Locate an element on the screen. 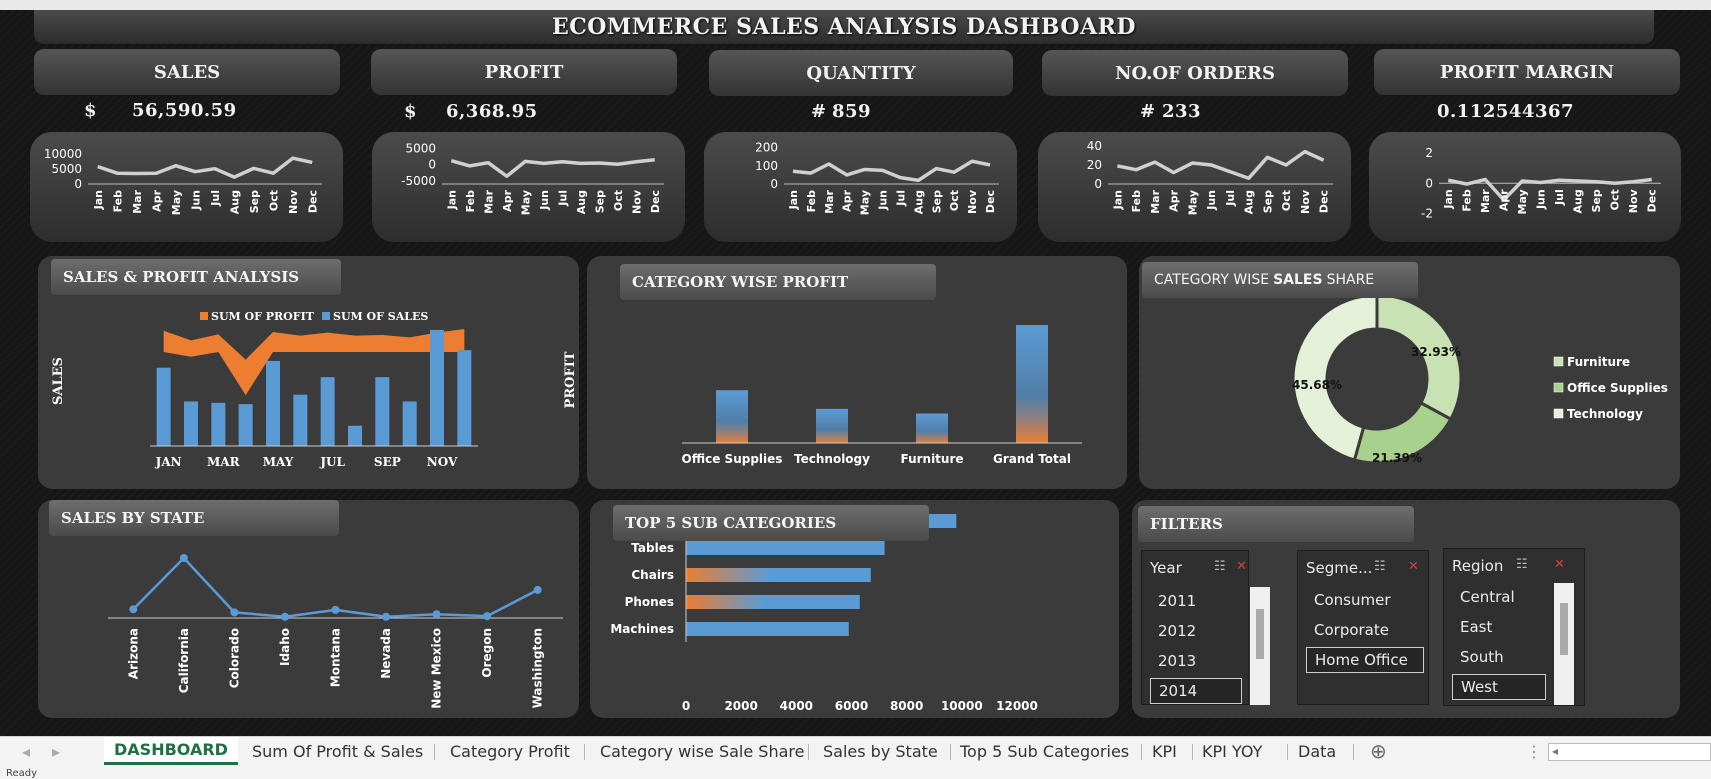  status-text: Ready is located at coordinates (22, 773).